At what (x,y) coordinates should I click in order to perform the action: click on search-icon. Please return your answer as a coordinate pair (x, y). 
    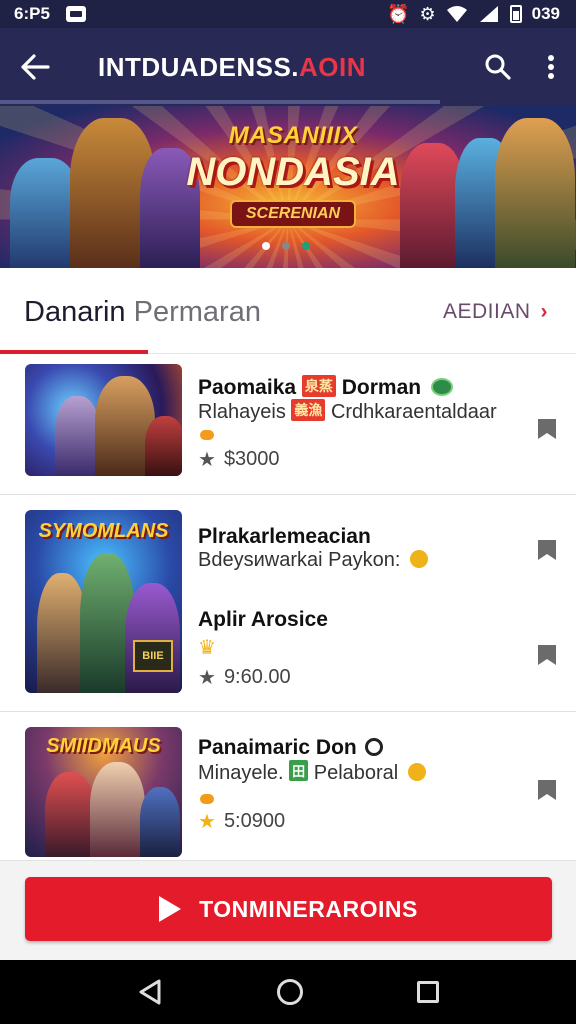
    Looking at the image, I should click on (498, 67).